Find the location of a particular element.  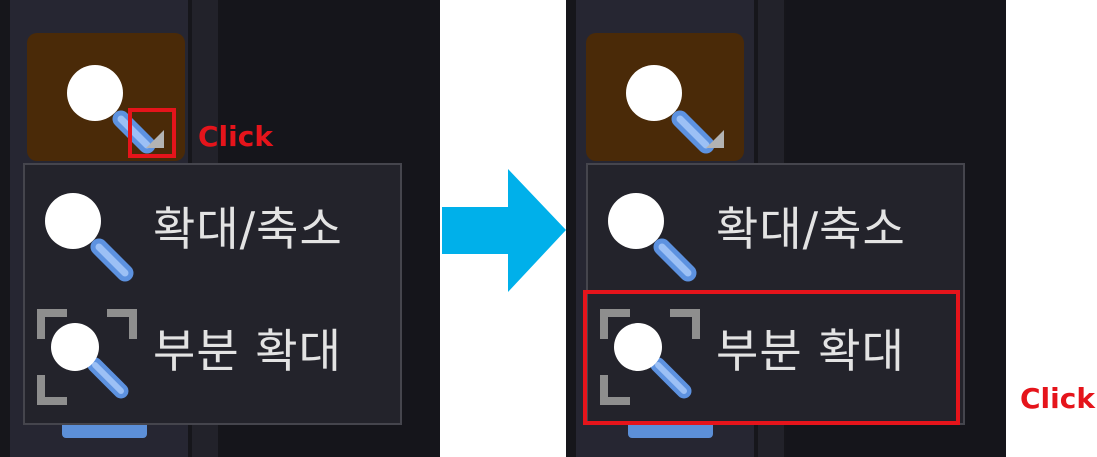

dropdown-indicator-highlight is located at coordinates (152, 133).